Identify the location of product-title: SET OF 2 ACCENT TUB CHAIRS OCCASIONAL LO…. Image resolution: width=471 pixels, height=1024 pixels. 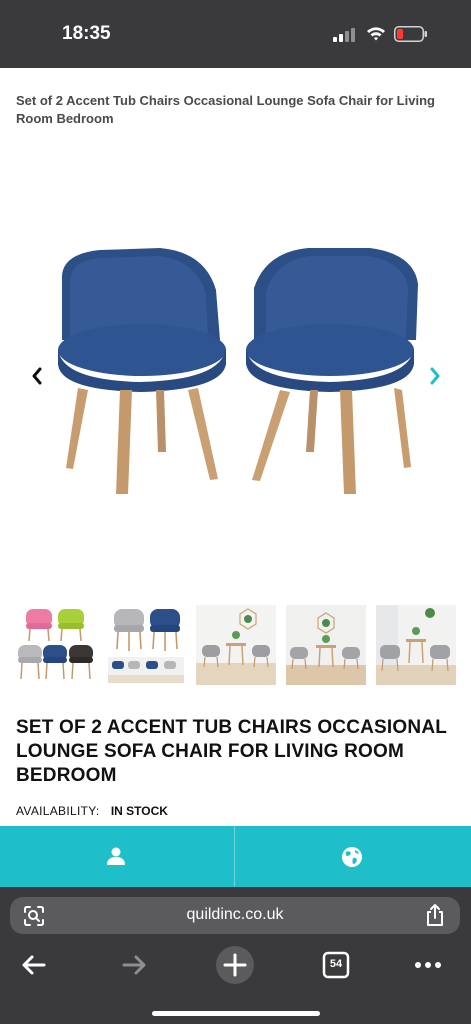
(231, 751).